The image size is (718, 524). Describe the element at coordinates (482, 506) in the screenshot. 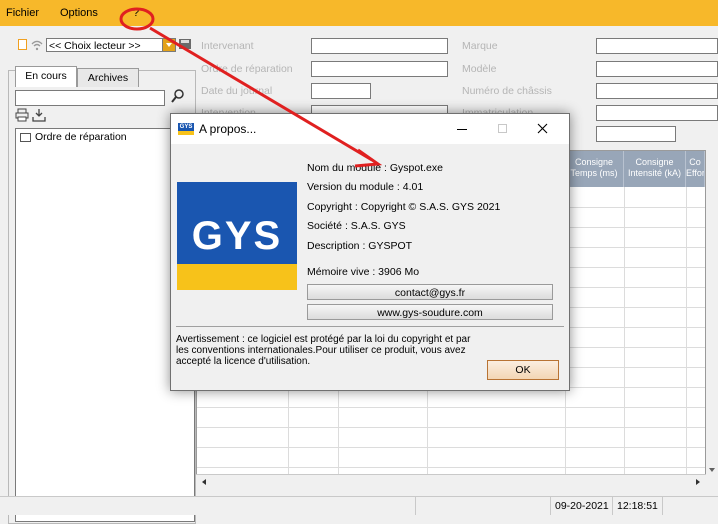

I see `status-cell-empty` at that location.